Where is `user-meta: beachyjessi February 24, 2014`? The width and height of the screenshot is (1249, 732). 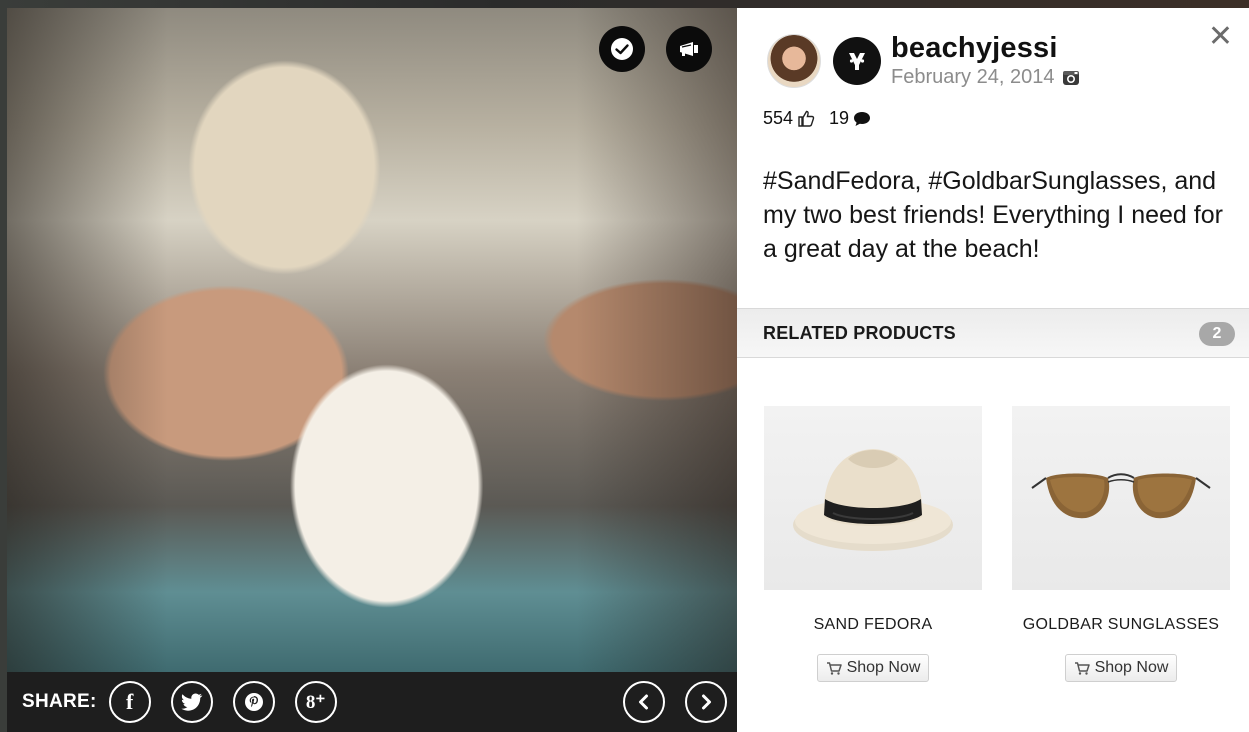 user-meta: beachyjessi February 24, 2014 is located at coordinates (985, 60).